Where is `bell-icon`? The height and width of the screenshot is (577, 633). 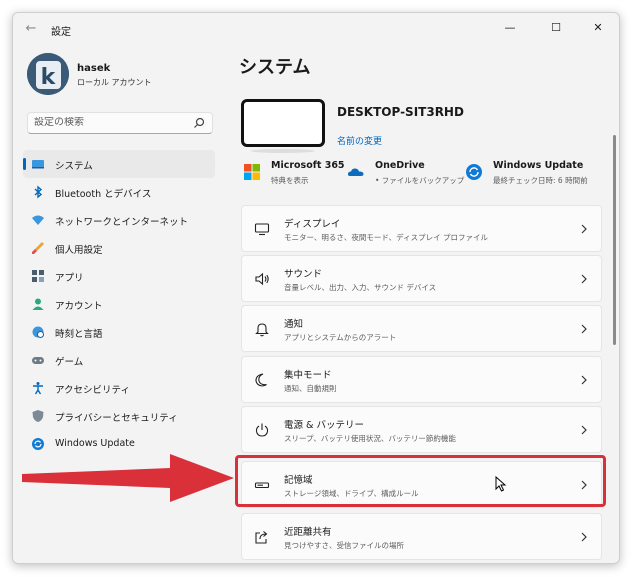
bell-icon is located at coordinates (262, 330).